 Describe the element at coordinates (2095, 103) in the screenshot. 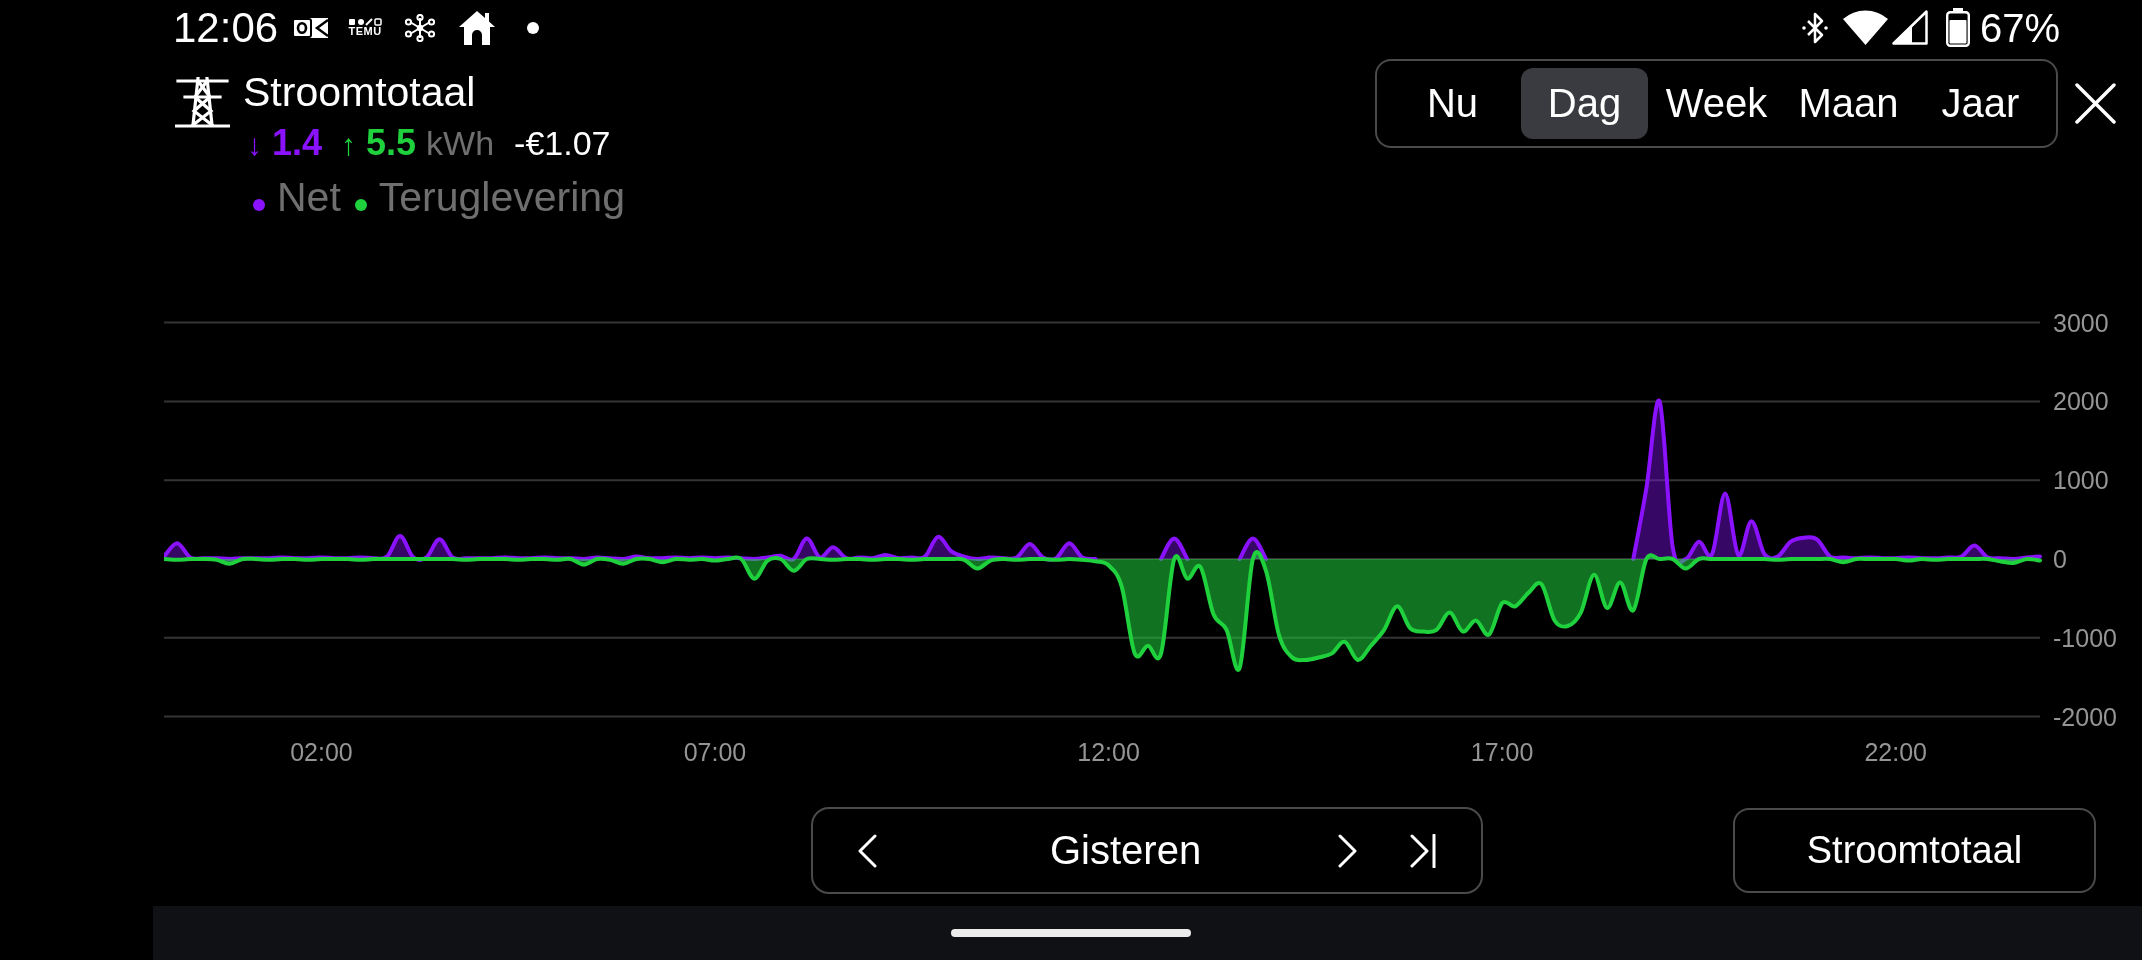

I see `close-icon` at that location.